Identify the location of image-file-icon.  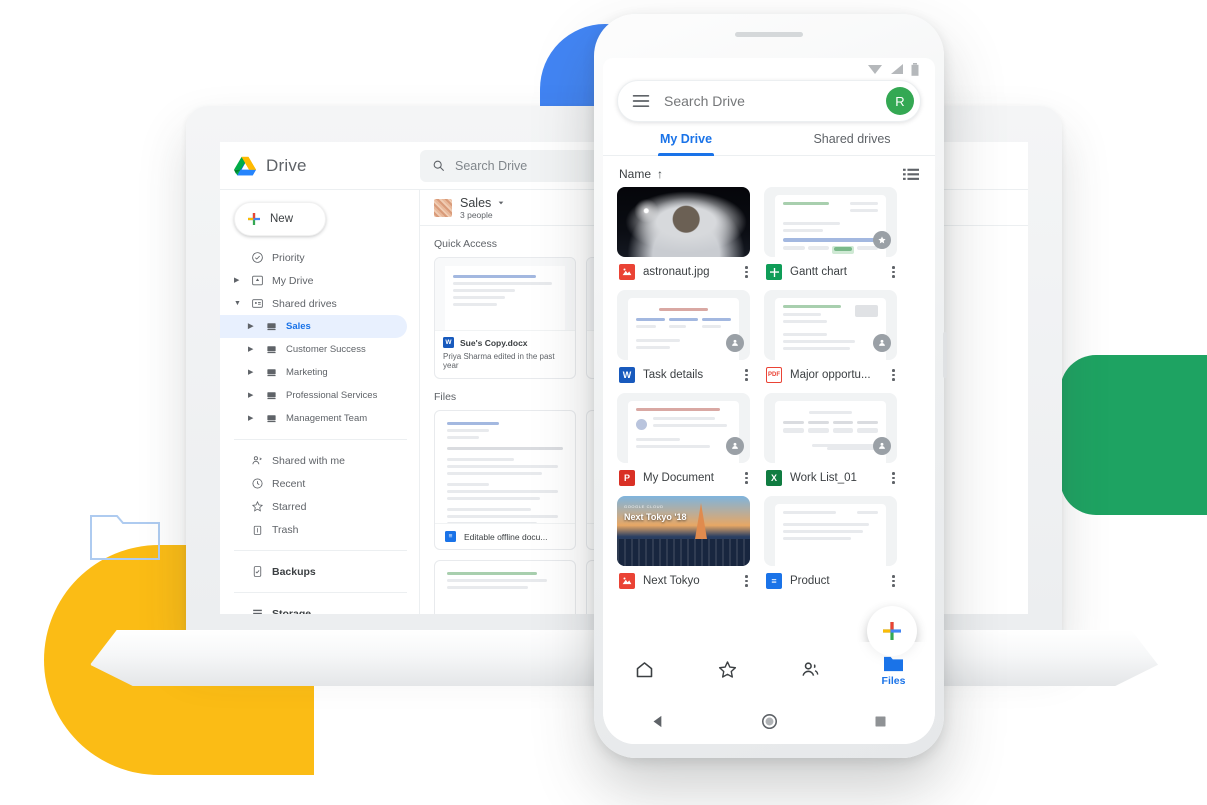
(627, 272).